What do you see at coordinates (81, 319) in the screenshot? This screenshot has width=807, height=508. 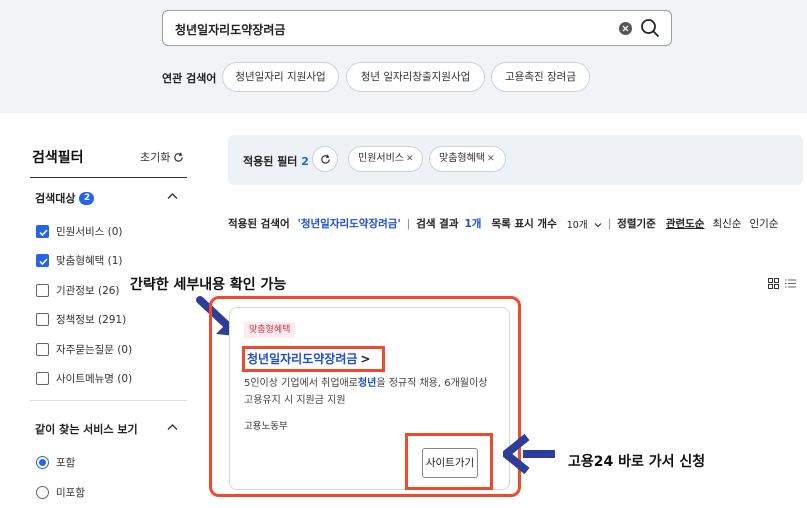 I see `filter-checkbox-policy: 정책정보 (291)` at bounding box center [81, 319].